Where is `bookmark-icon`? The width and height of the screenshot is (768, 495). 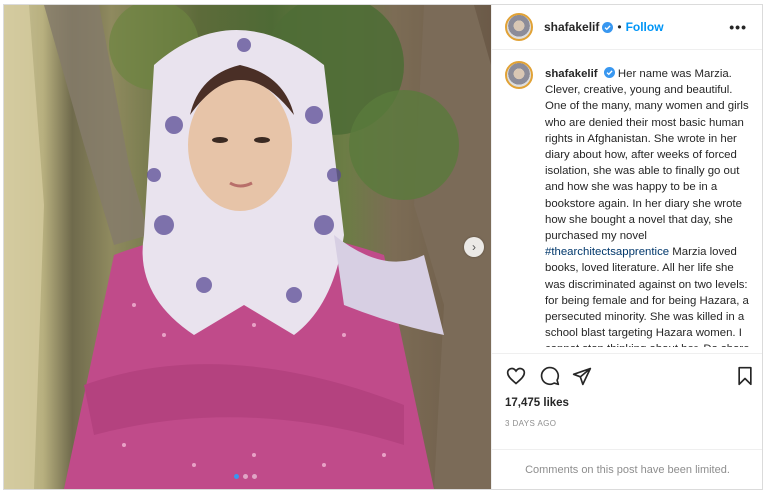 bookmark-icon is located at coordinates (745, 376).